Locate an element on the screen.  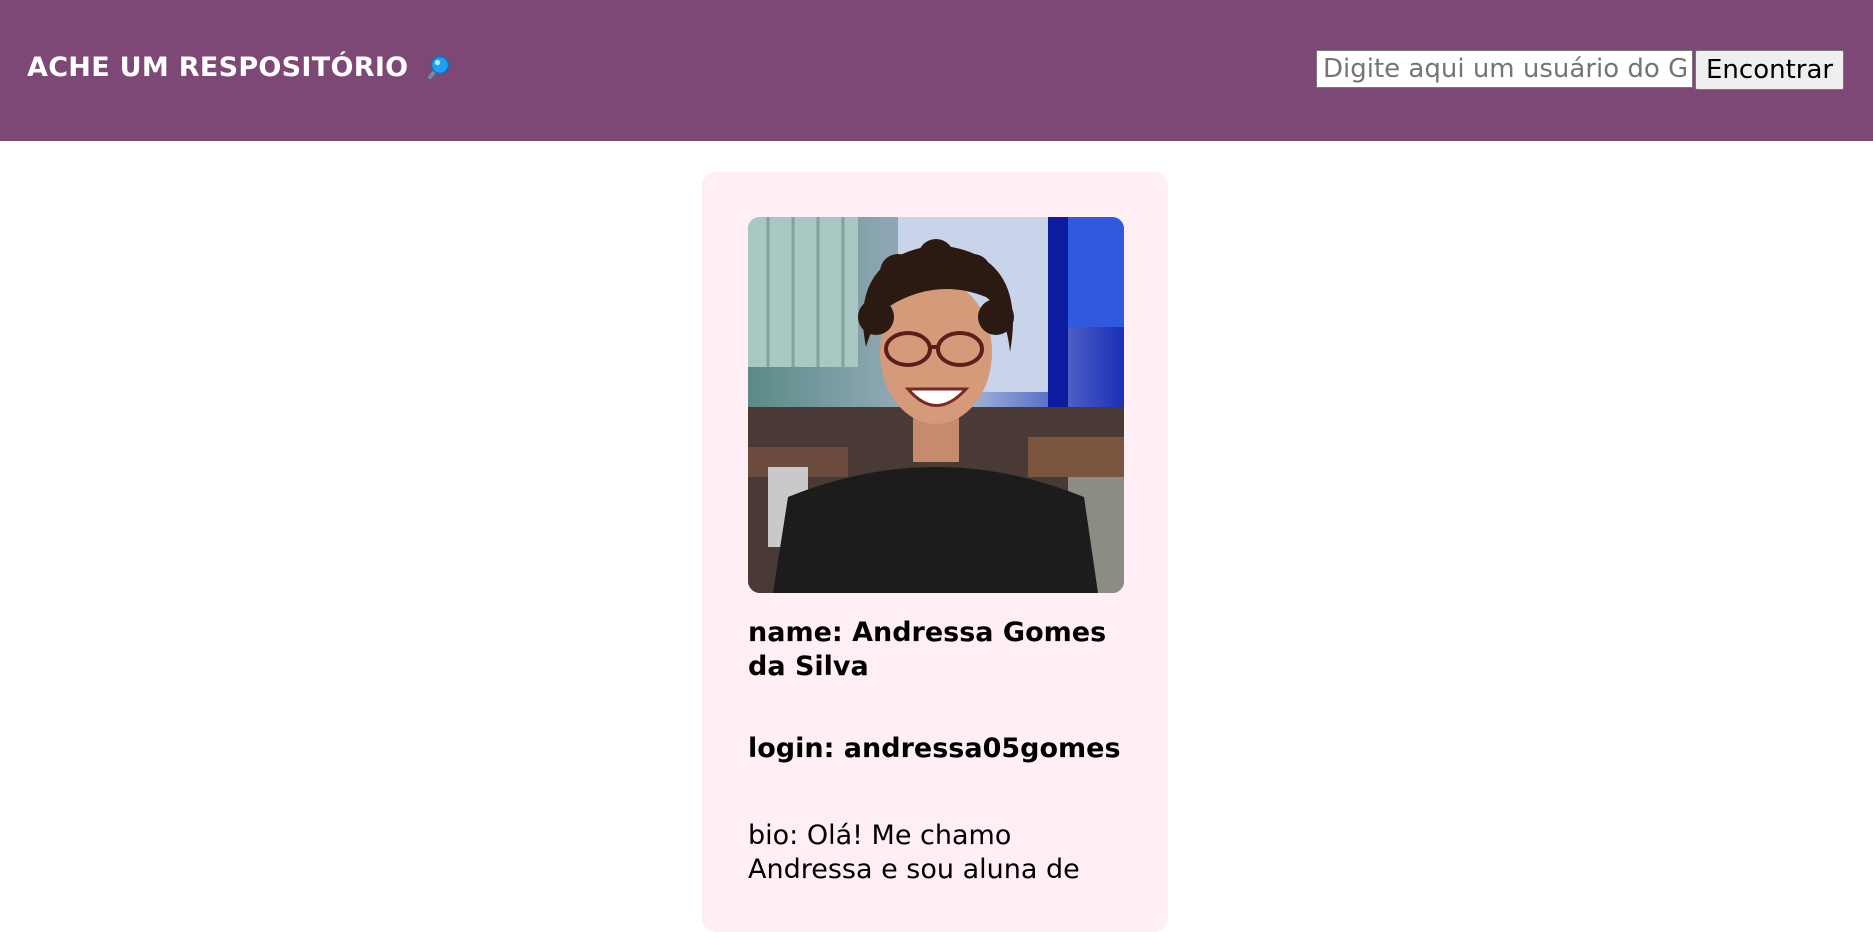
search-form: Encontrar is located at coordinates (1580, 70).